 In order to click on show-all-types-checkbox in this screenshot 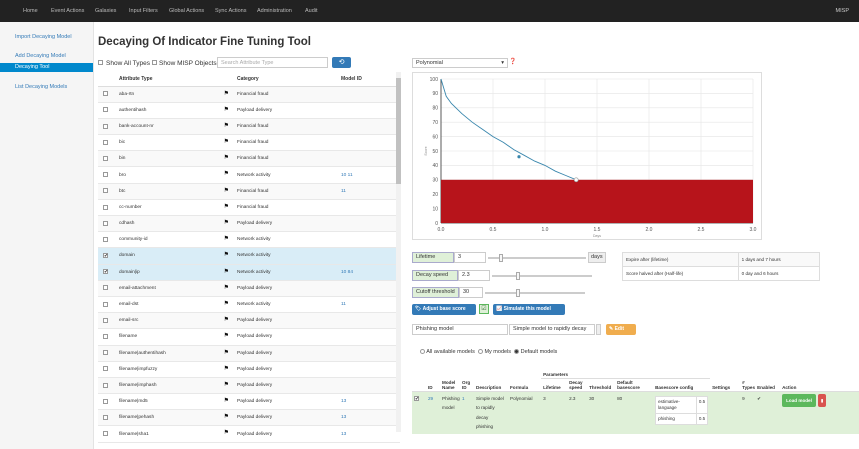, I will do `click(100, 62)`.